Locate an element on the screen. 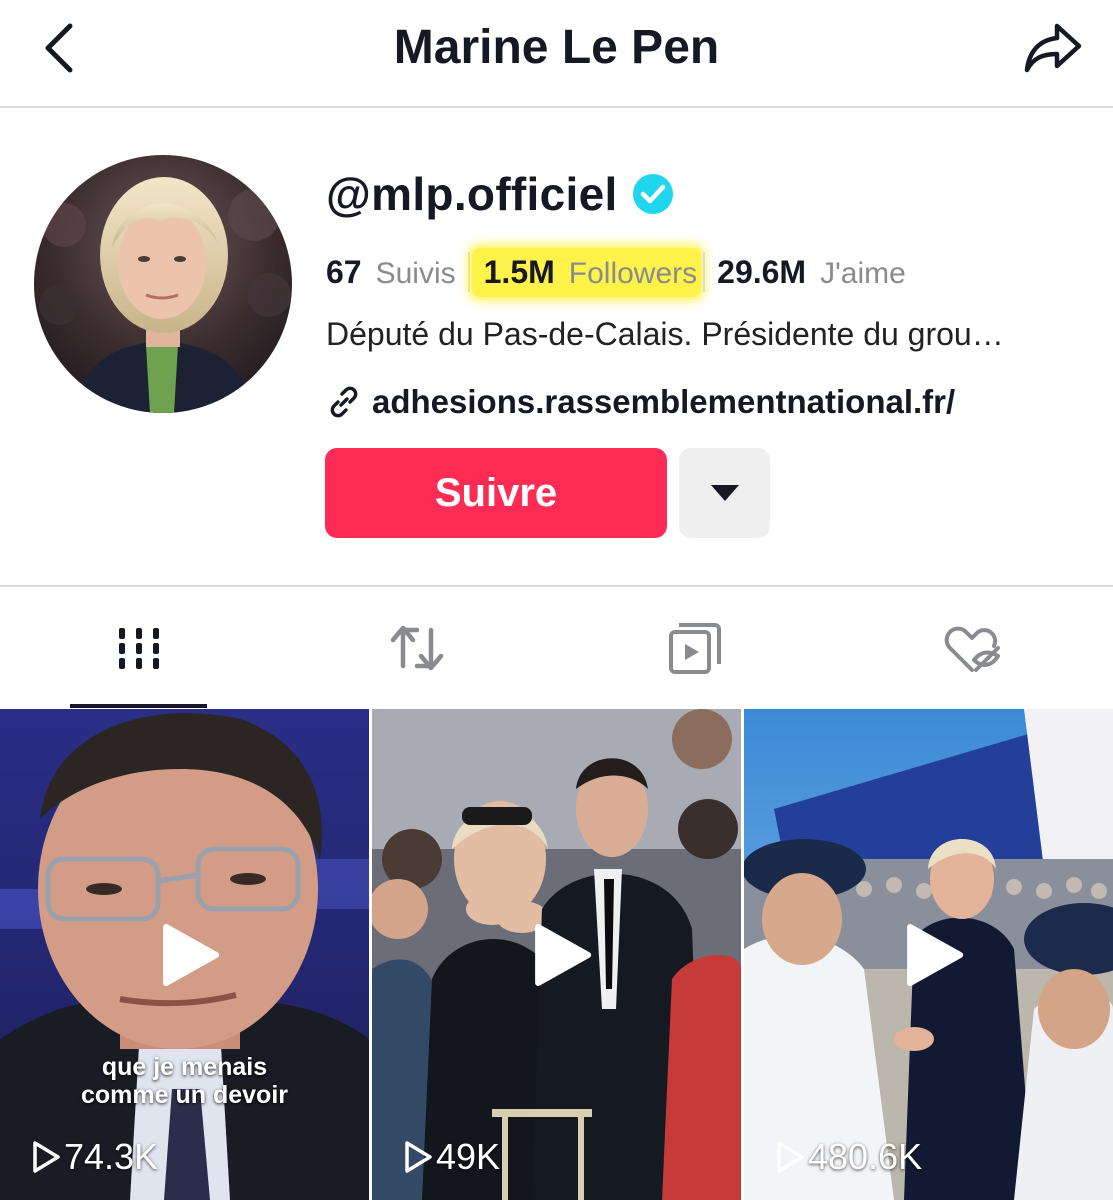 The height and width of the screenshot is (1200, 1113). tab-reposts is located at coordinates (417, 648).